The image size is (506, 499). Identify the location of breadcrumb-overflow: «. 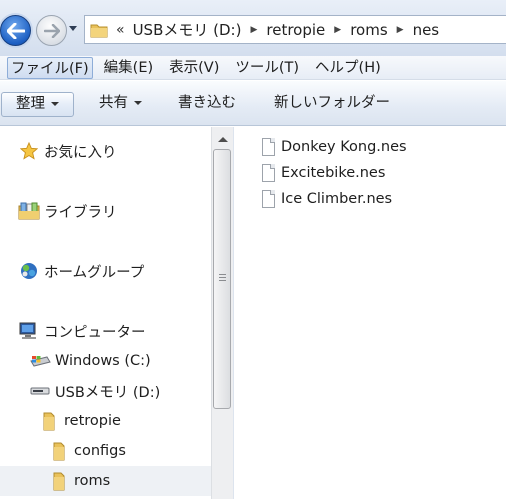
(120, 30).